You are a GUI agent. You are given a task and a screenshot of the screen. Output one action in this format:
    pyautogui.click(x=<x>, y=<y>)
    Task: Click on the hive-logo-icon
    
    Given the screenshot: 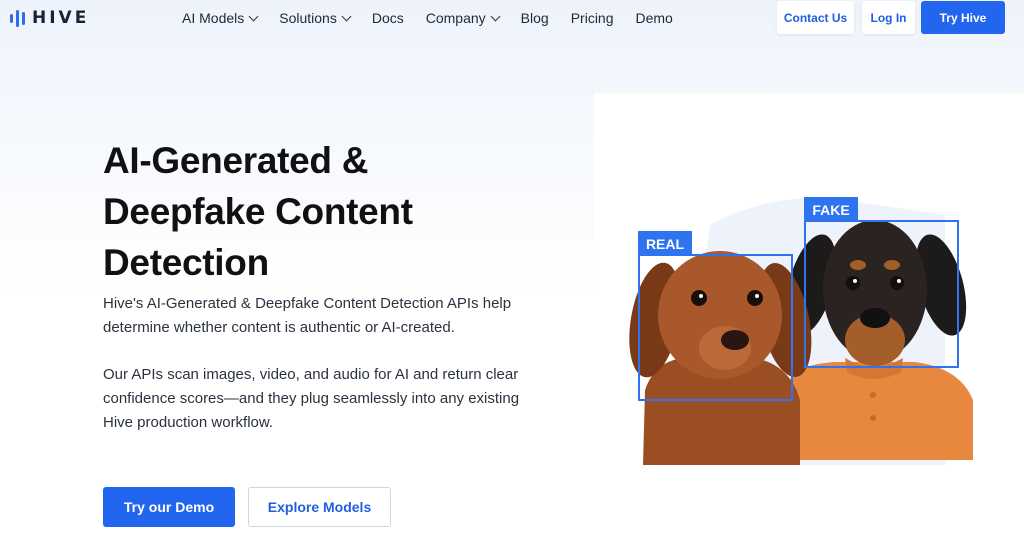 What is the action you would take?
    pyautogui.click(x=17, y=18)
    